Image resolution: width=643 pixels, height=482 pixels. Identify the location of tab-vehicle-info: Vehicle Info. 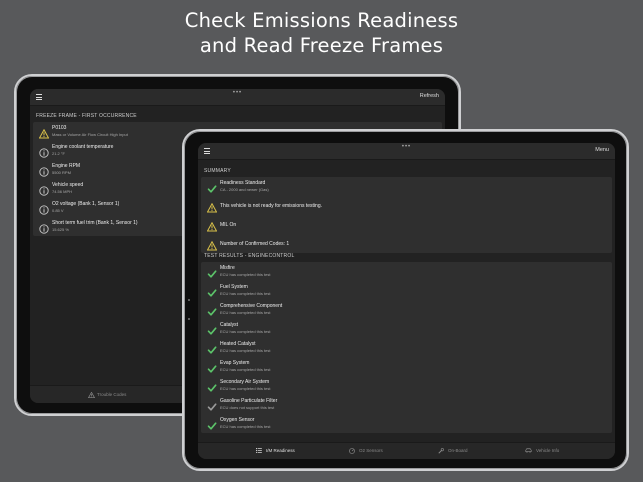
(542, 450).